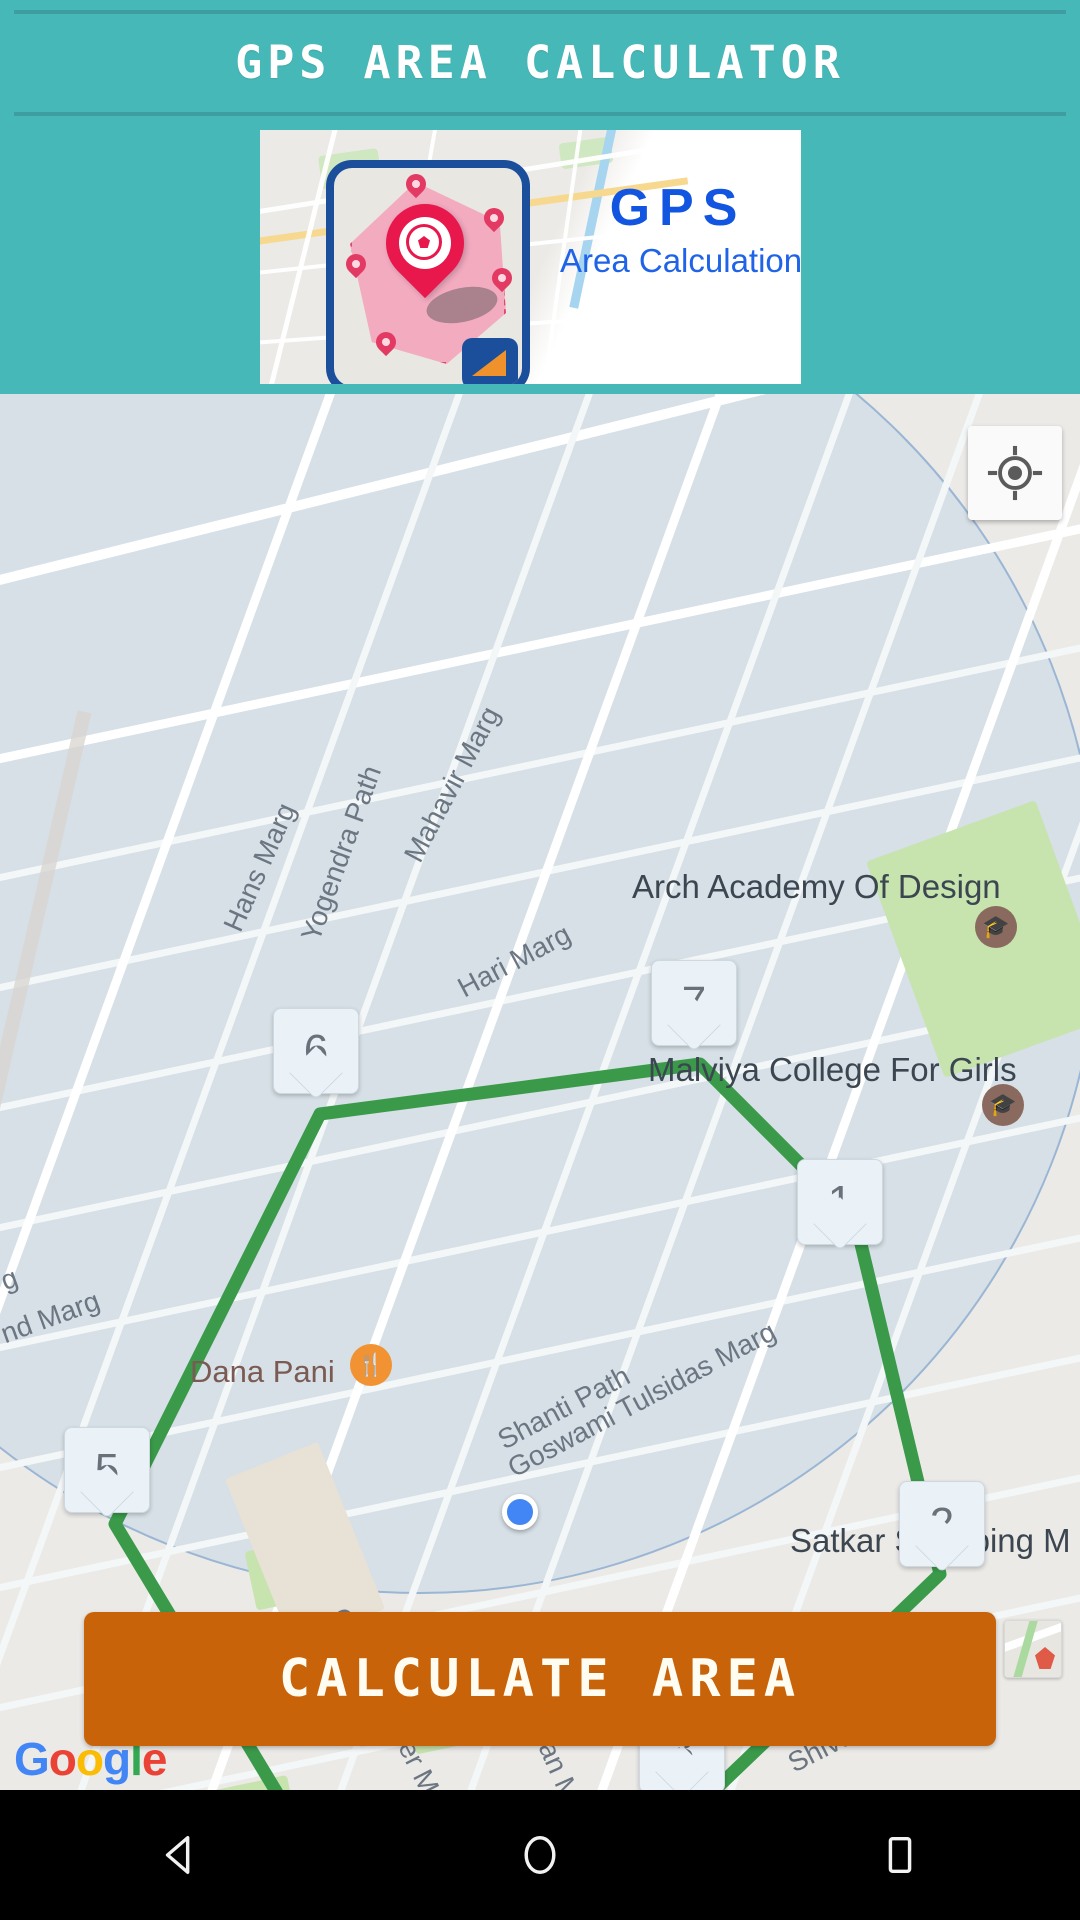 This screenshot has height=1920, width=1080. What do you see at coordinates (490, 361) in the screenshot?
I see `ruler-badge-icon` at bounding box center [490, 361].